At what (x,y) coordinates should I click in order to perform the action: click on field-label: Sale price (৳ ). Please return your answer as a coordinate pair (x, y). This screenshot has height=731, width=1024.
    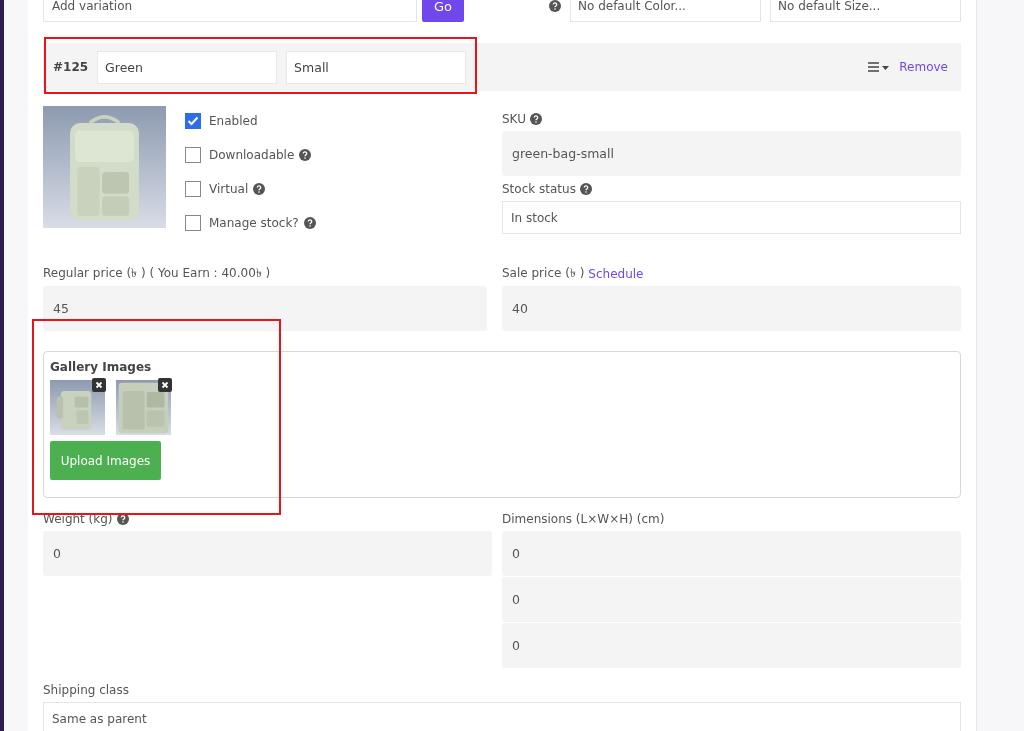
    Looking at the image, I should click on (543, 273).